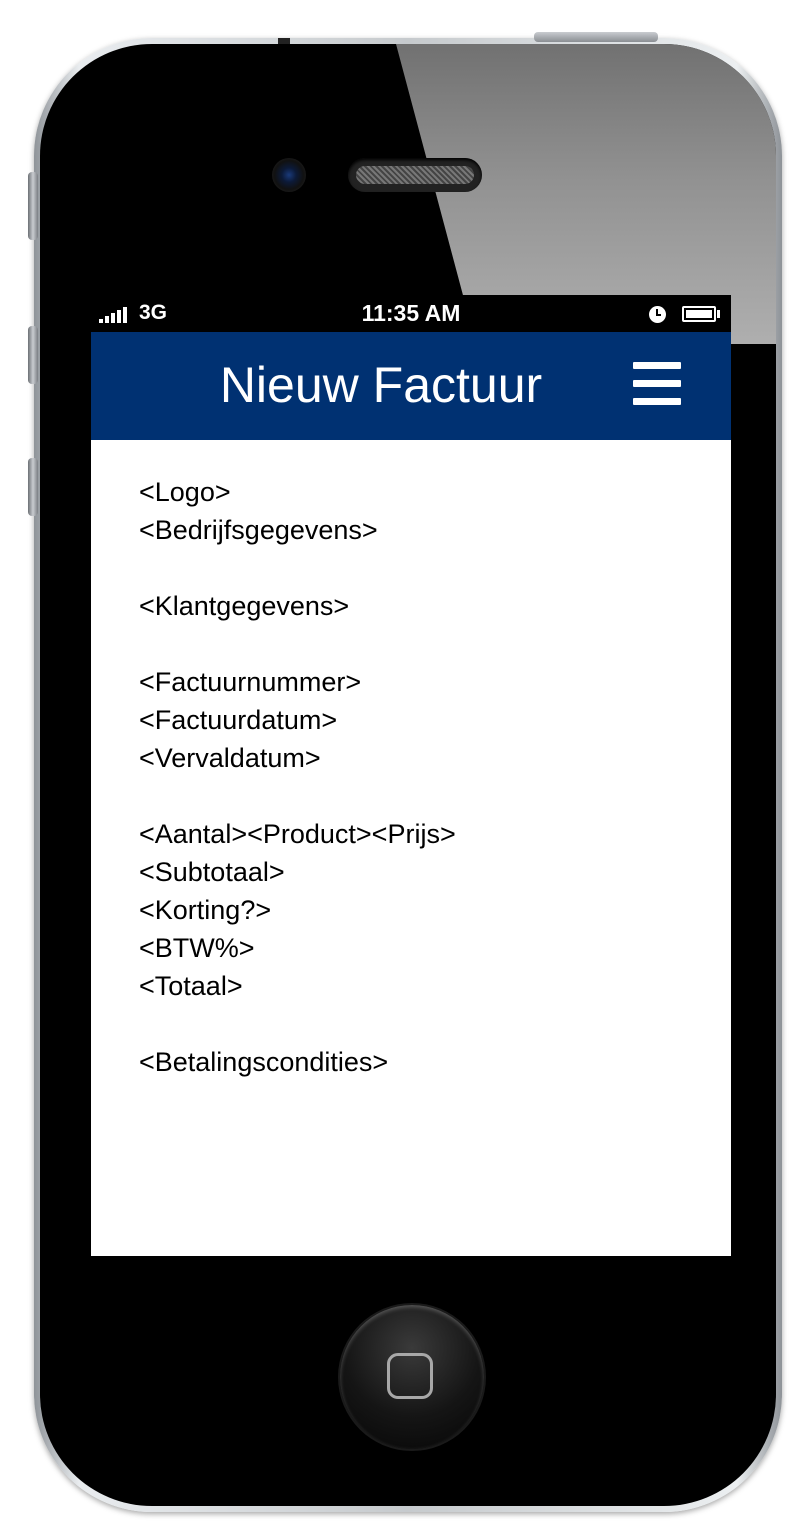 Image resolution: width=809 pixels, height=1524 pixels. Describe the element at coordinates (238, 720) in the screenshot. I see `template-field: <Factuurdatum>` at that location.